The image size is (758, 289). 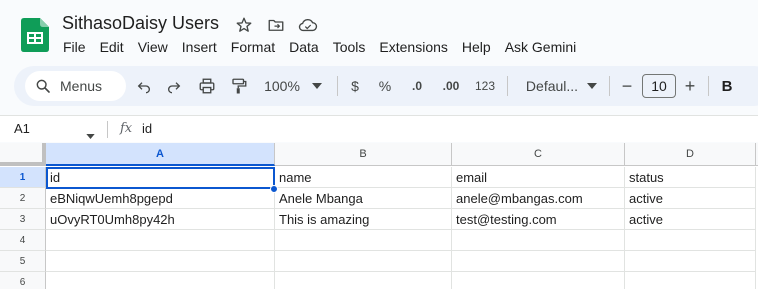 I want to click on row-header-1: 1, so click(x=23, y=177).